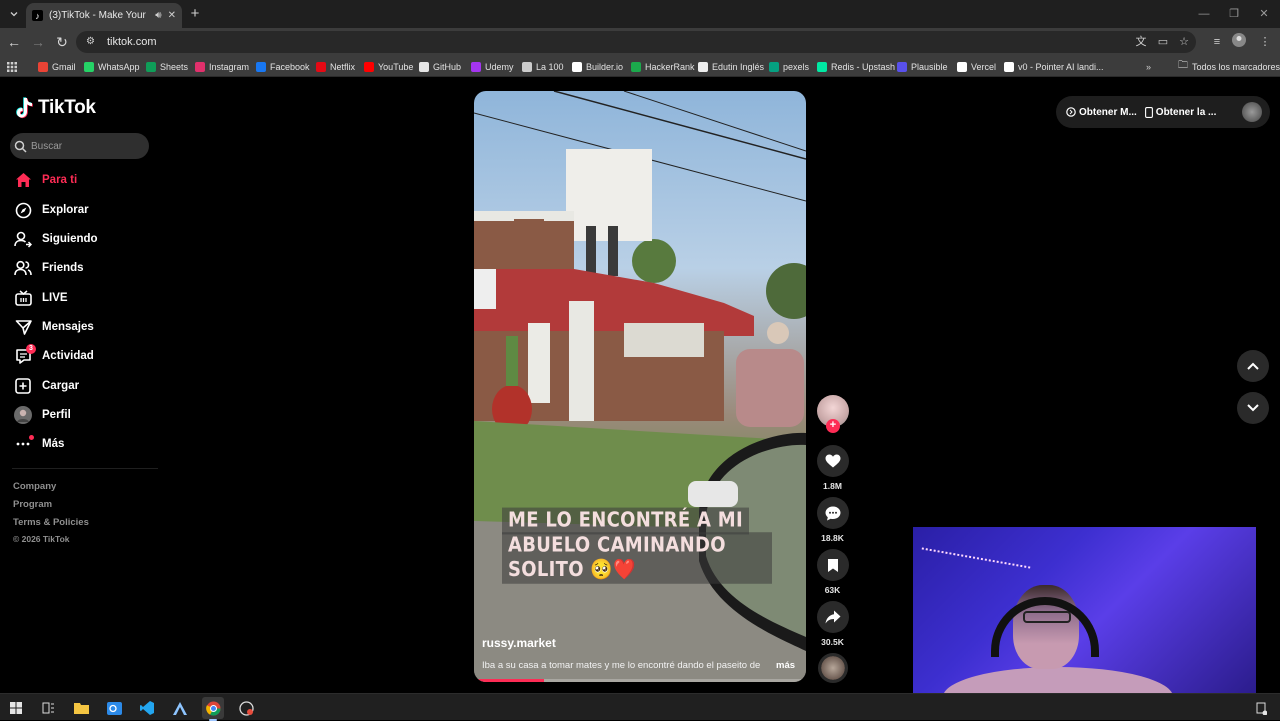 This screenshot has width=1280, height=721. Describe the element at coordinates (222, 66) in the screenshot. I see `bookmark-item: Instagram` at that location.